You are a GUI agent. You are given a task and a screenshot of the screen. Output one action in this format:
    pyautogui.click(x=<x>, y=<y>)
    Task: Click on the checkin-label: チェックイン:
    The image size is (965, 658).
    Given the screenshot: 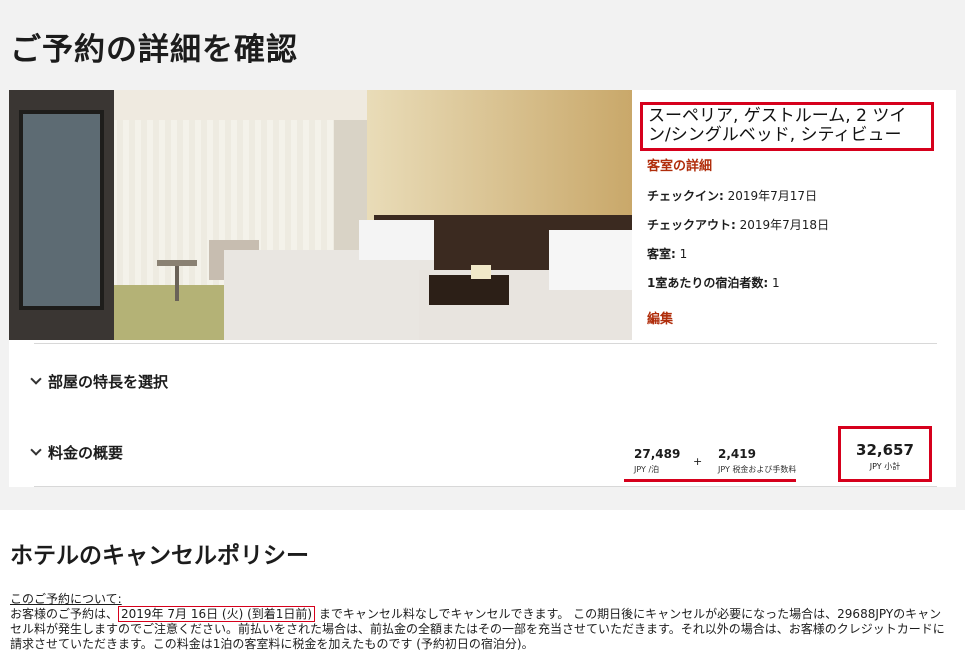 What is the action you would take?
    pyautogui.click(x=685, y=196)
    